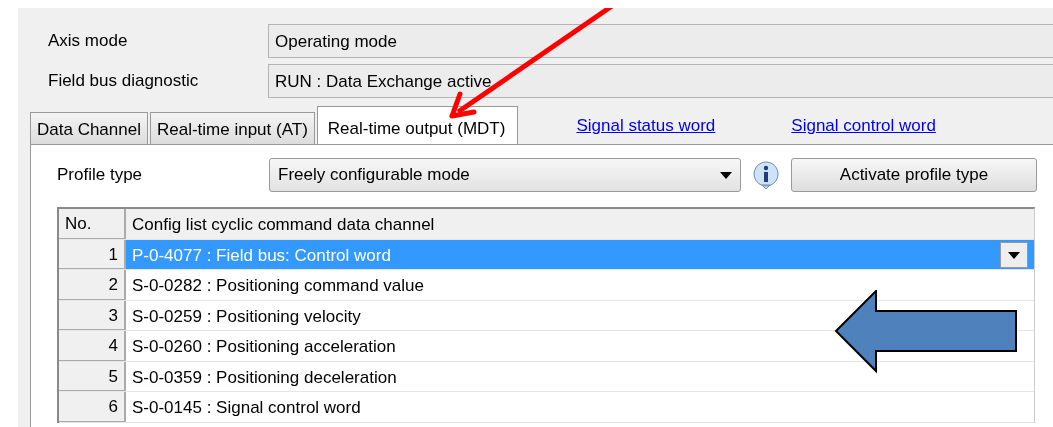 This screenshot has height=427, width=1053. Describe the element at coordinates (660, 81) in the screenshot. I see `read-only-field: RUN : Data Exchange active` at that location.